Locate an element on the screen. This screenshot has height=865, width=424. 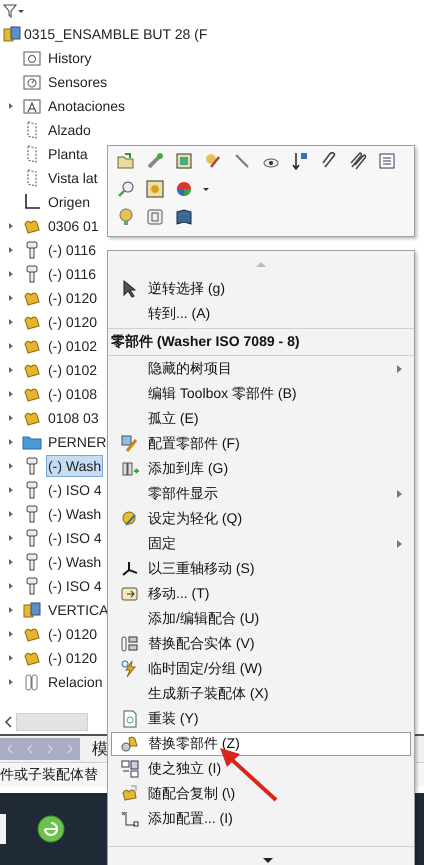
menu-item: 重装 (Y) is located at coordinates (261, 719).